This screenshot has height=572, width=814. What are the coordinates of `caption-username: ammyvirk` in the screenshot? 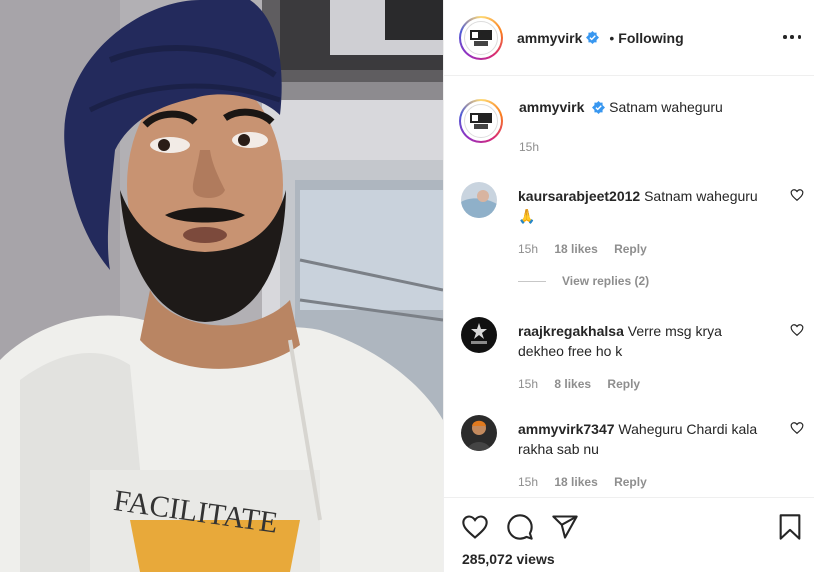 It's located at (551, 107).